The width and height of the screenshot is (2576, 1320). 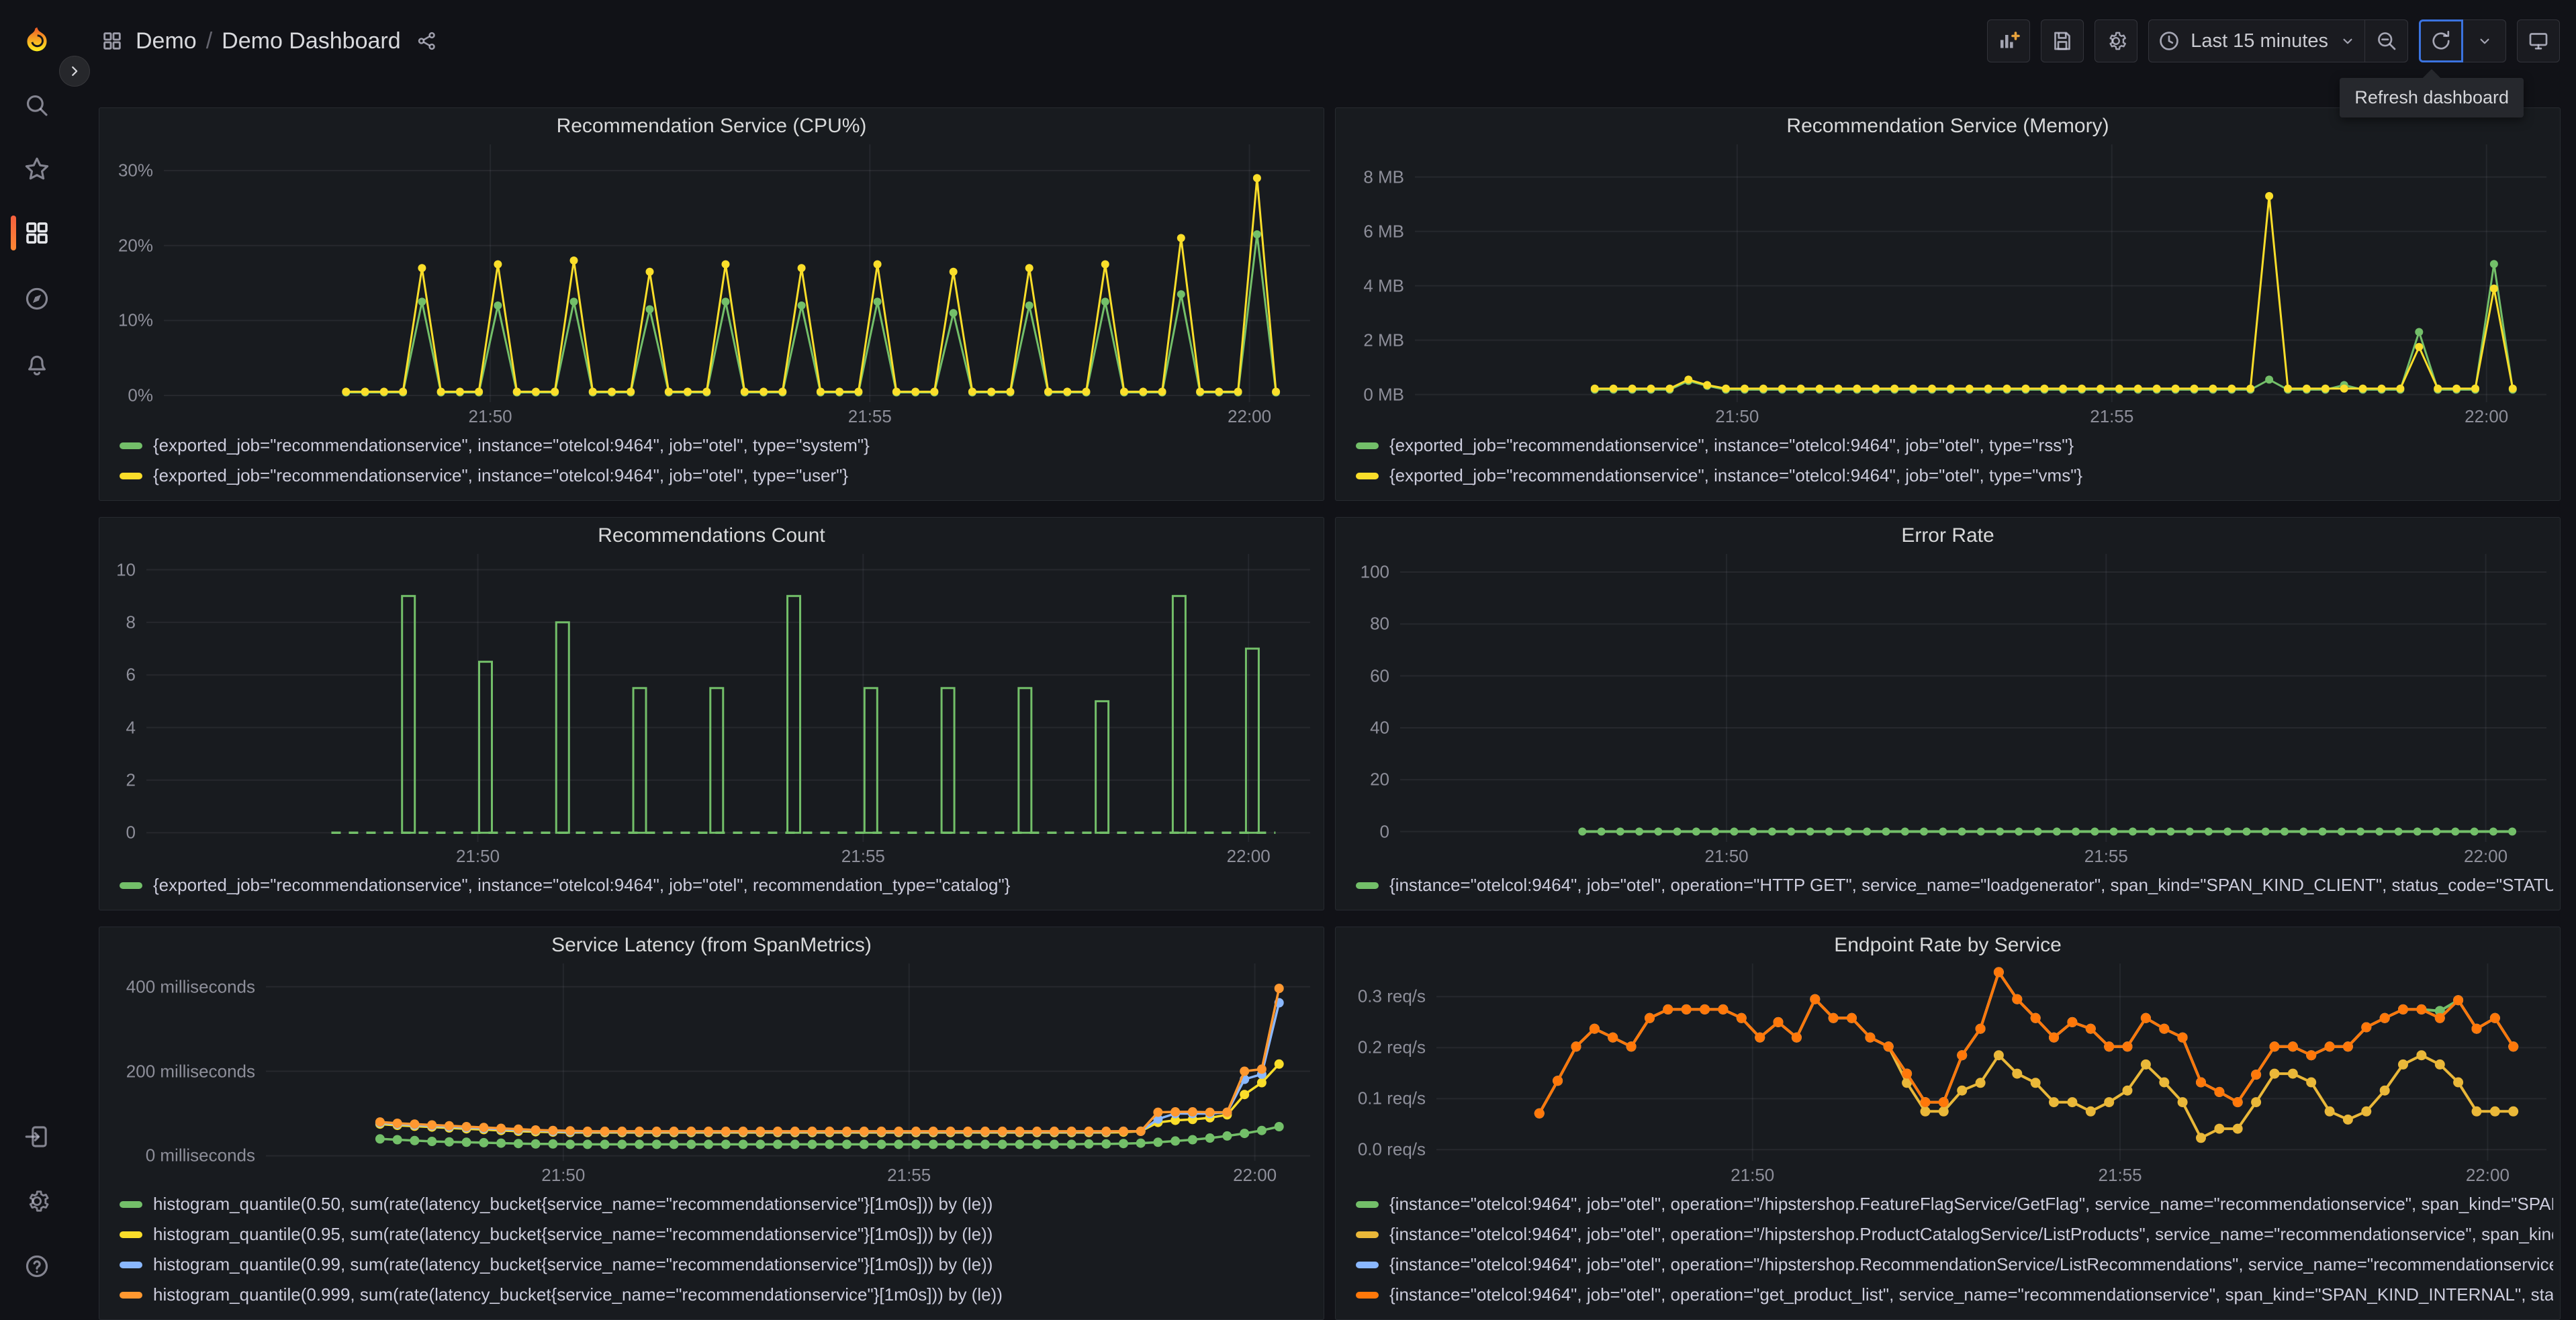 What do you see at coordinates (74, 72) in the screenshot?
I see `expand-sidebar-button` at bounding box center [74, 72].